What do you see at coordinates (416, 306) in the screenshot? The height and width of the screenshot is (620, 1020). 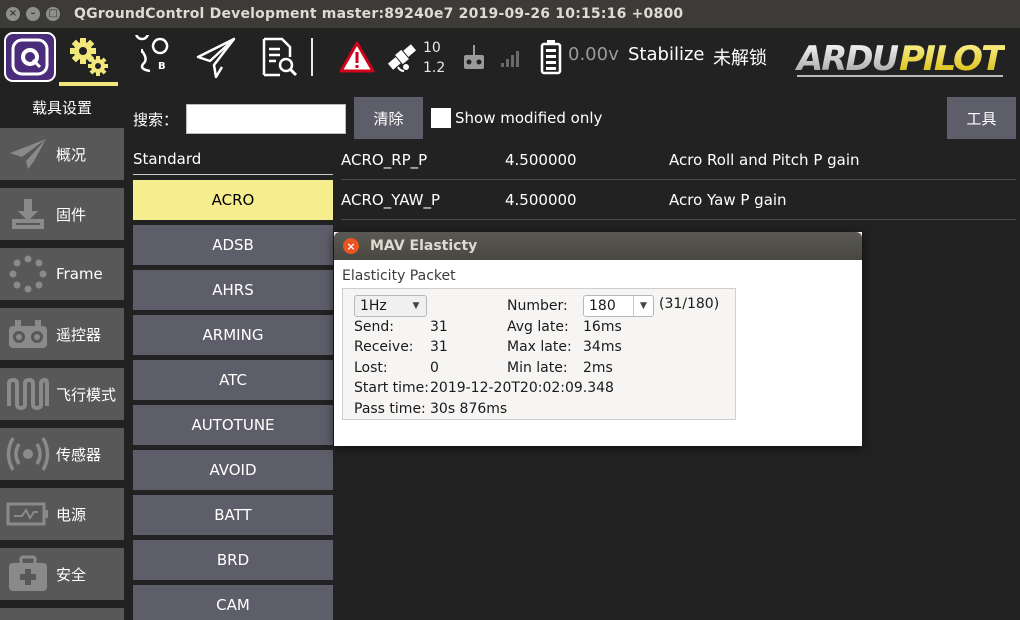 I see `chevron-down-icon: ▼` at bounding box center [416, 306].